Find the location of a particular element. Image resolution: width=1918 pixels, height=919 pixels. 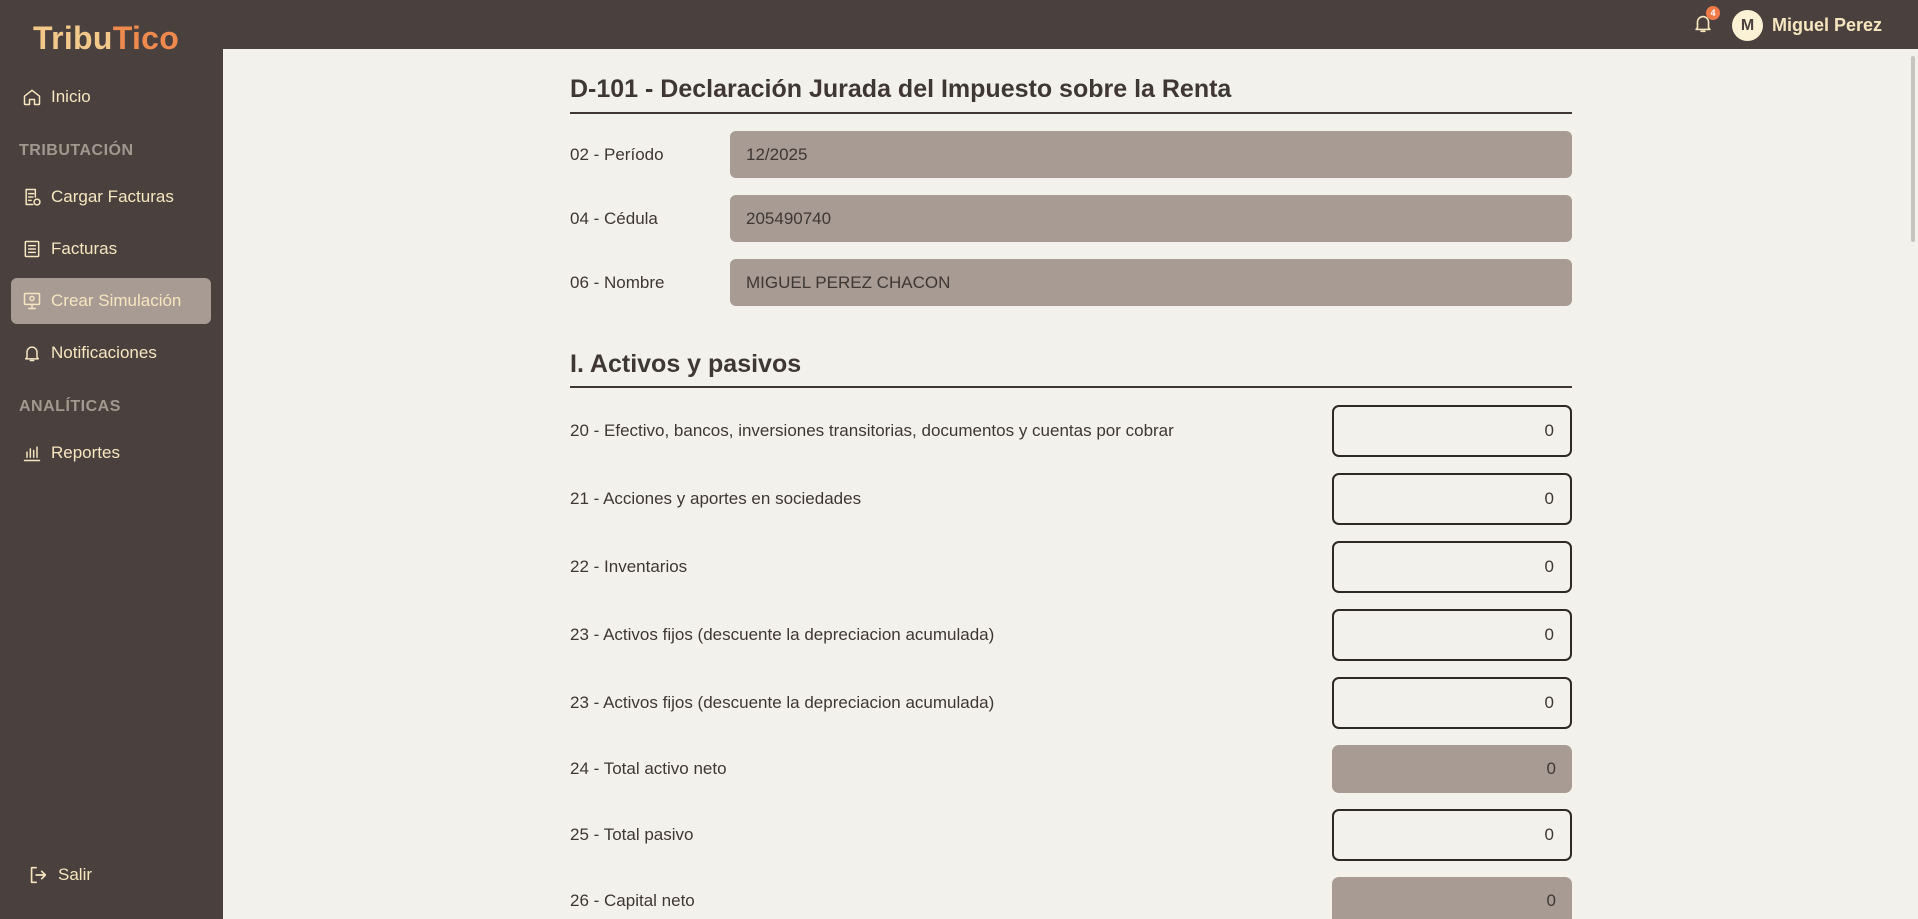

section-label-tributacion: TRIBUTACIÓN is located at coordinates (76, 150).